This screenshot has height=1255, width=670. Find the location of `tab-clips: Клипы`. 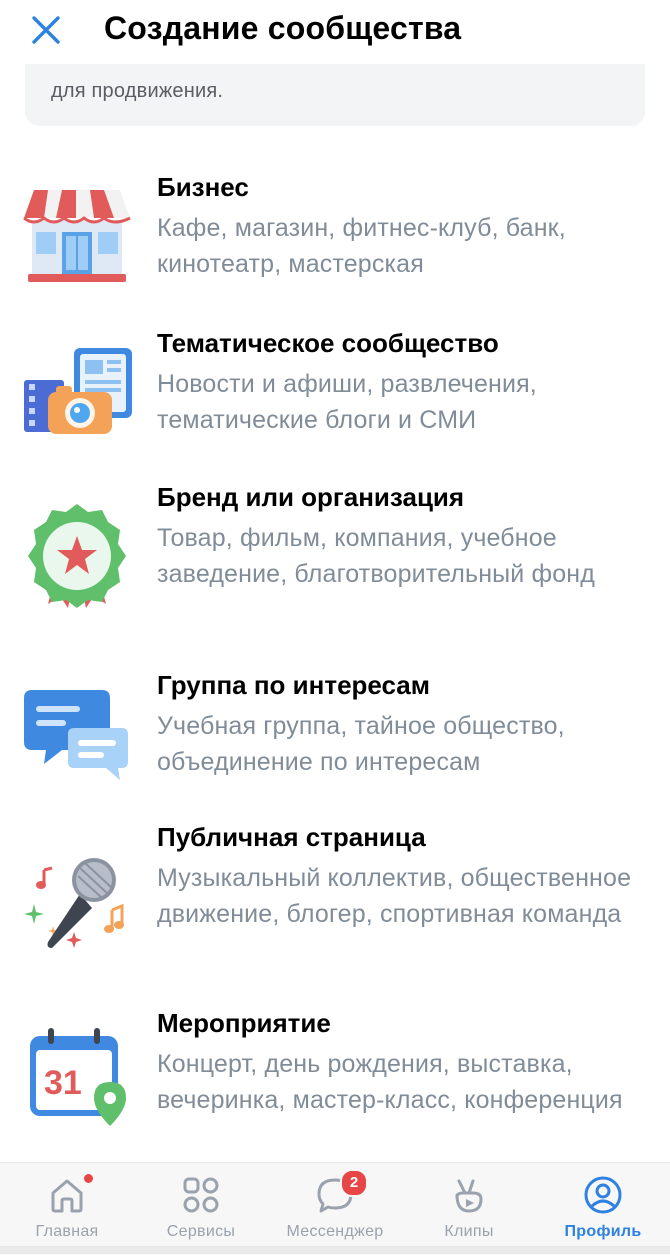

tab-clips: Клипы is located at coordinates (469, 1209).